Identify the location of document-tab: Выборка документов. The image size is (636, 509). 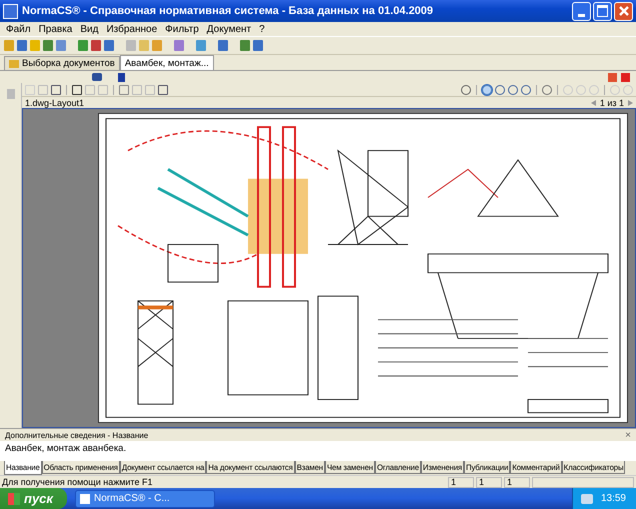
(62, 63).